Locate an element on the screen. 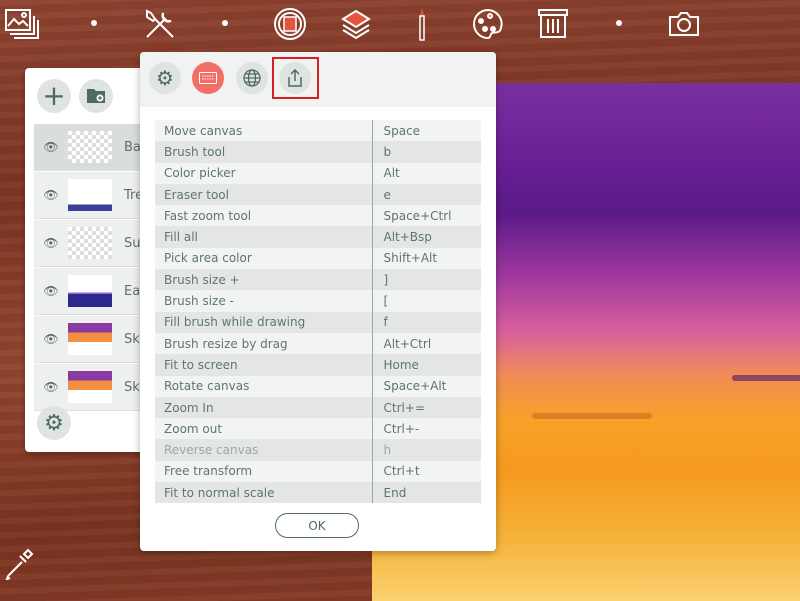 This screenshot has width=800, height=601. shortcut-row: Rotate canvas Space+Alt is located at coordinates (318, 386).